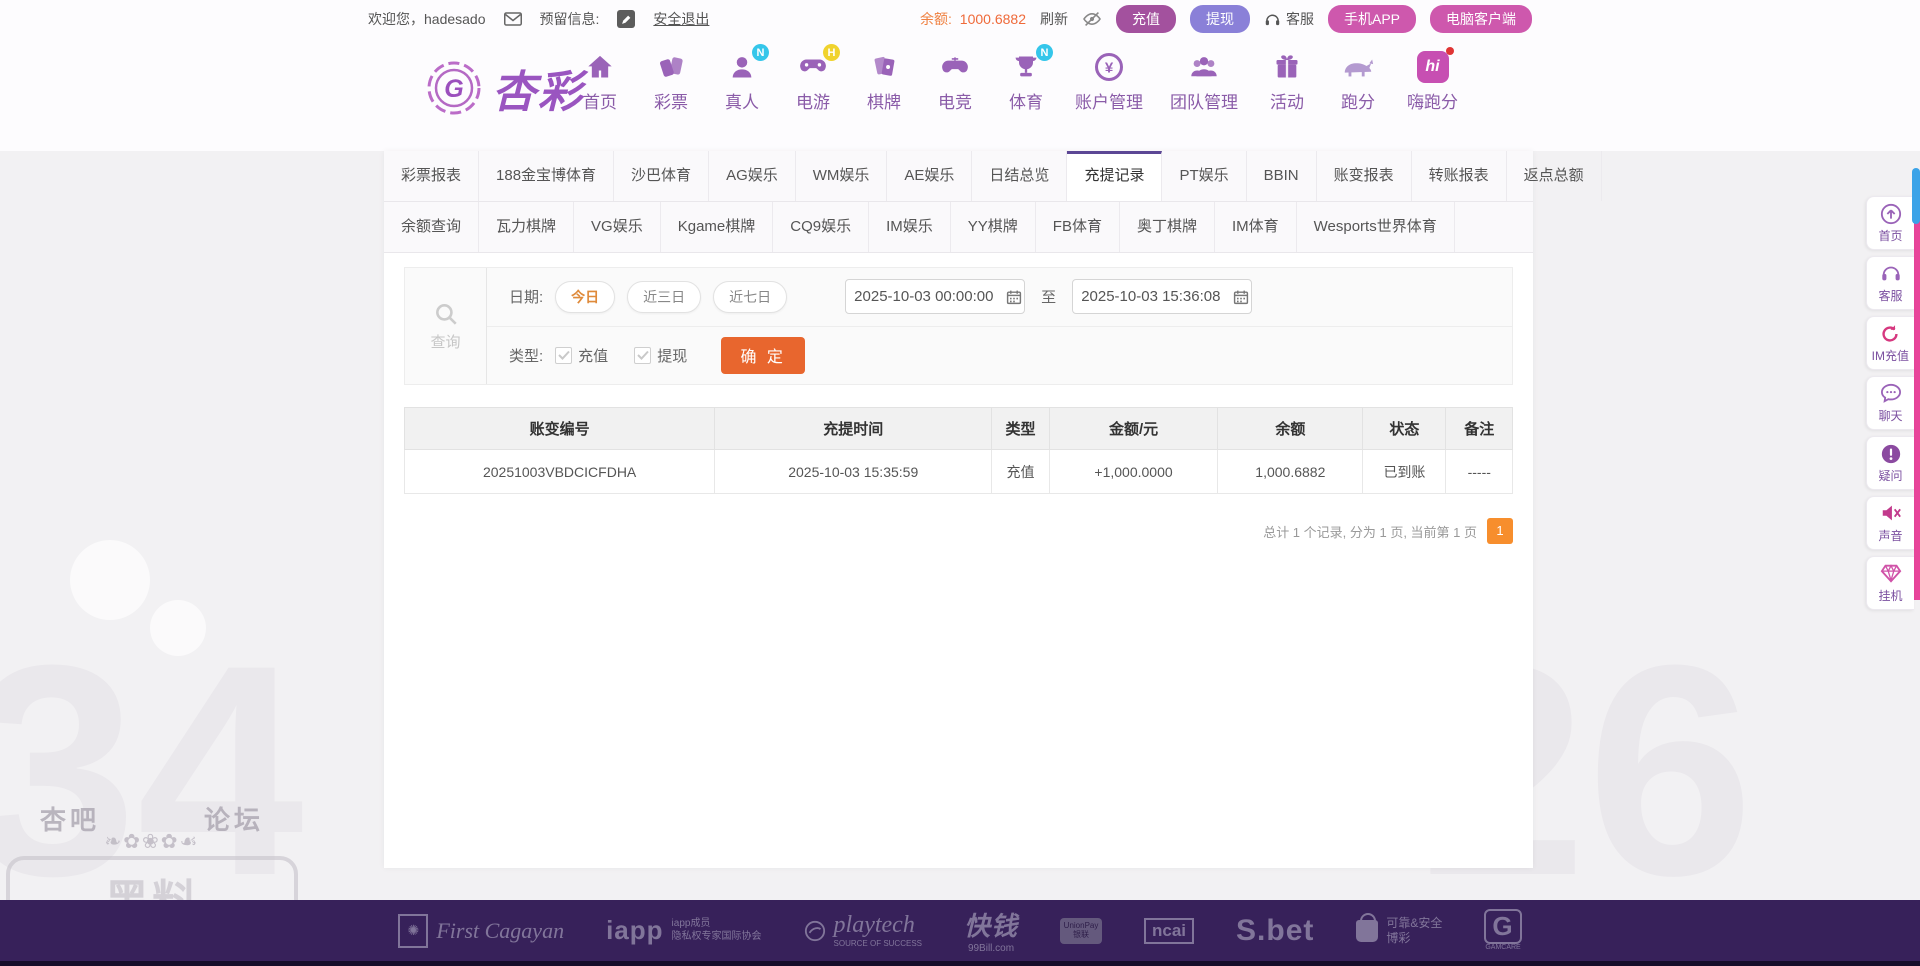 This screenshot has height=966, width=1920. What do you see at coordinates (527, 227) in the screenshot?
I see `tab-wali-qipai: 瓦力棋牌` at bounding box center [527, 227].